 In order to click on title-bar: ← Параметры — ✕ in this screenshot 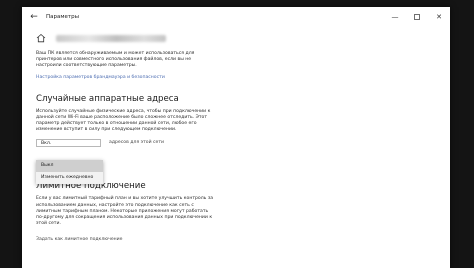, I will do `click(236, 17)`.